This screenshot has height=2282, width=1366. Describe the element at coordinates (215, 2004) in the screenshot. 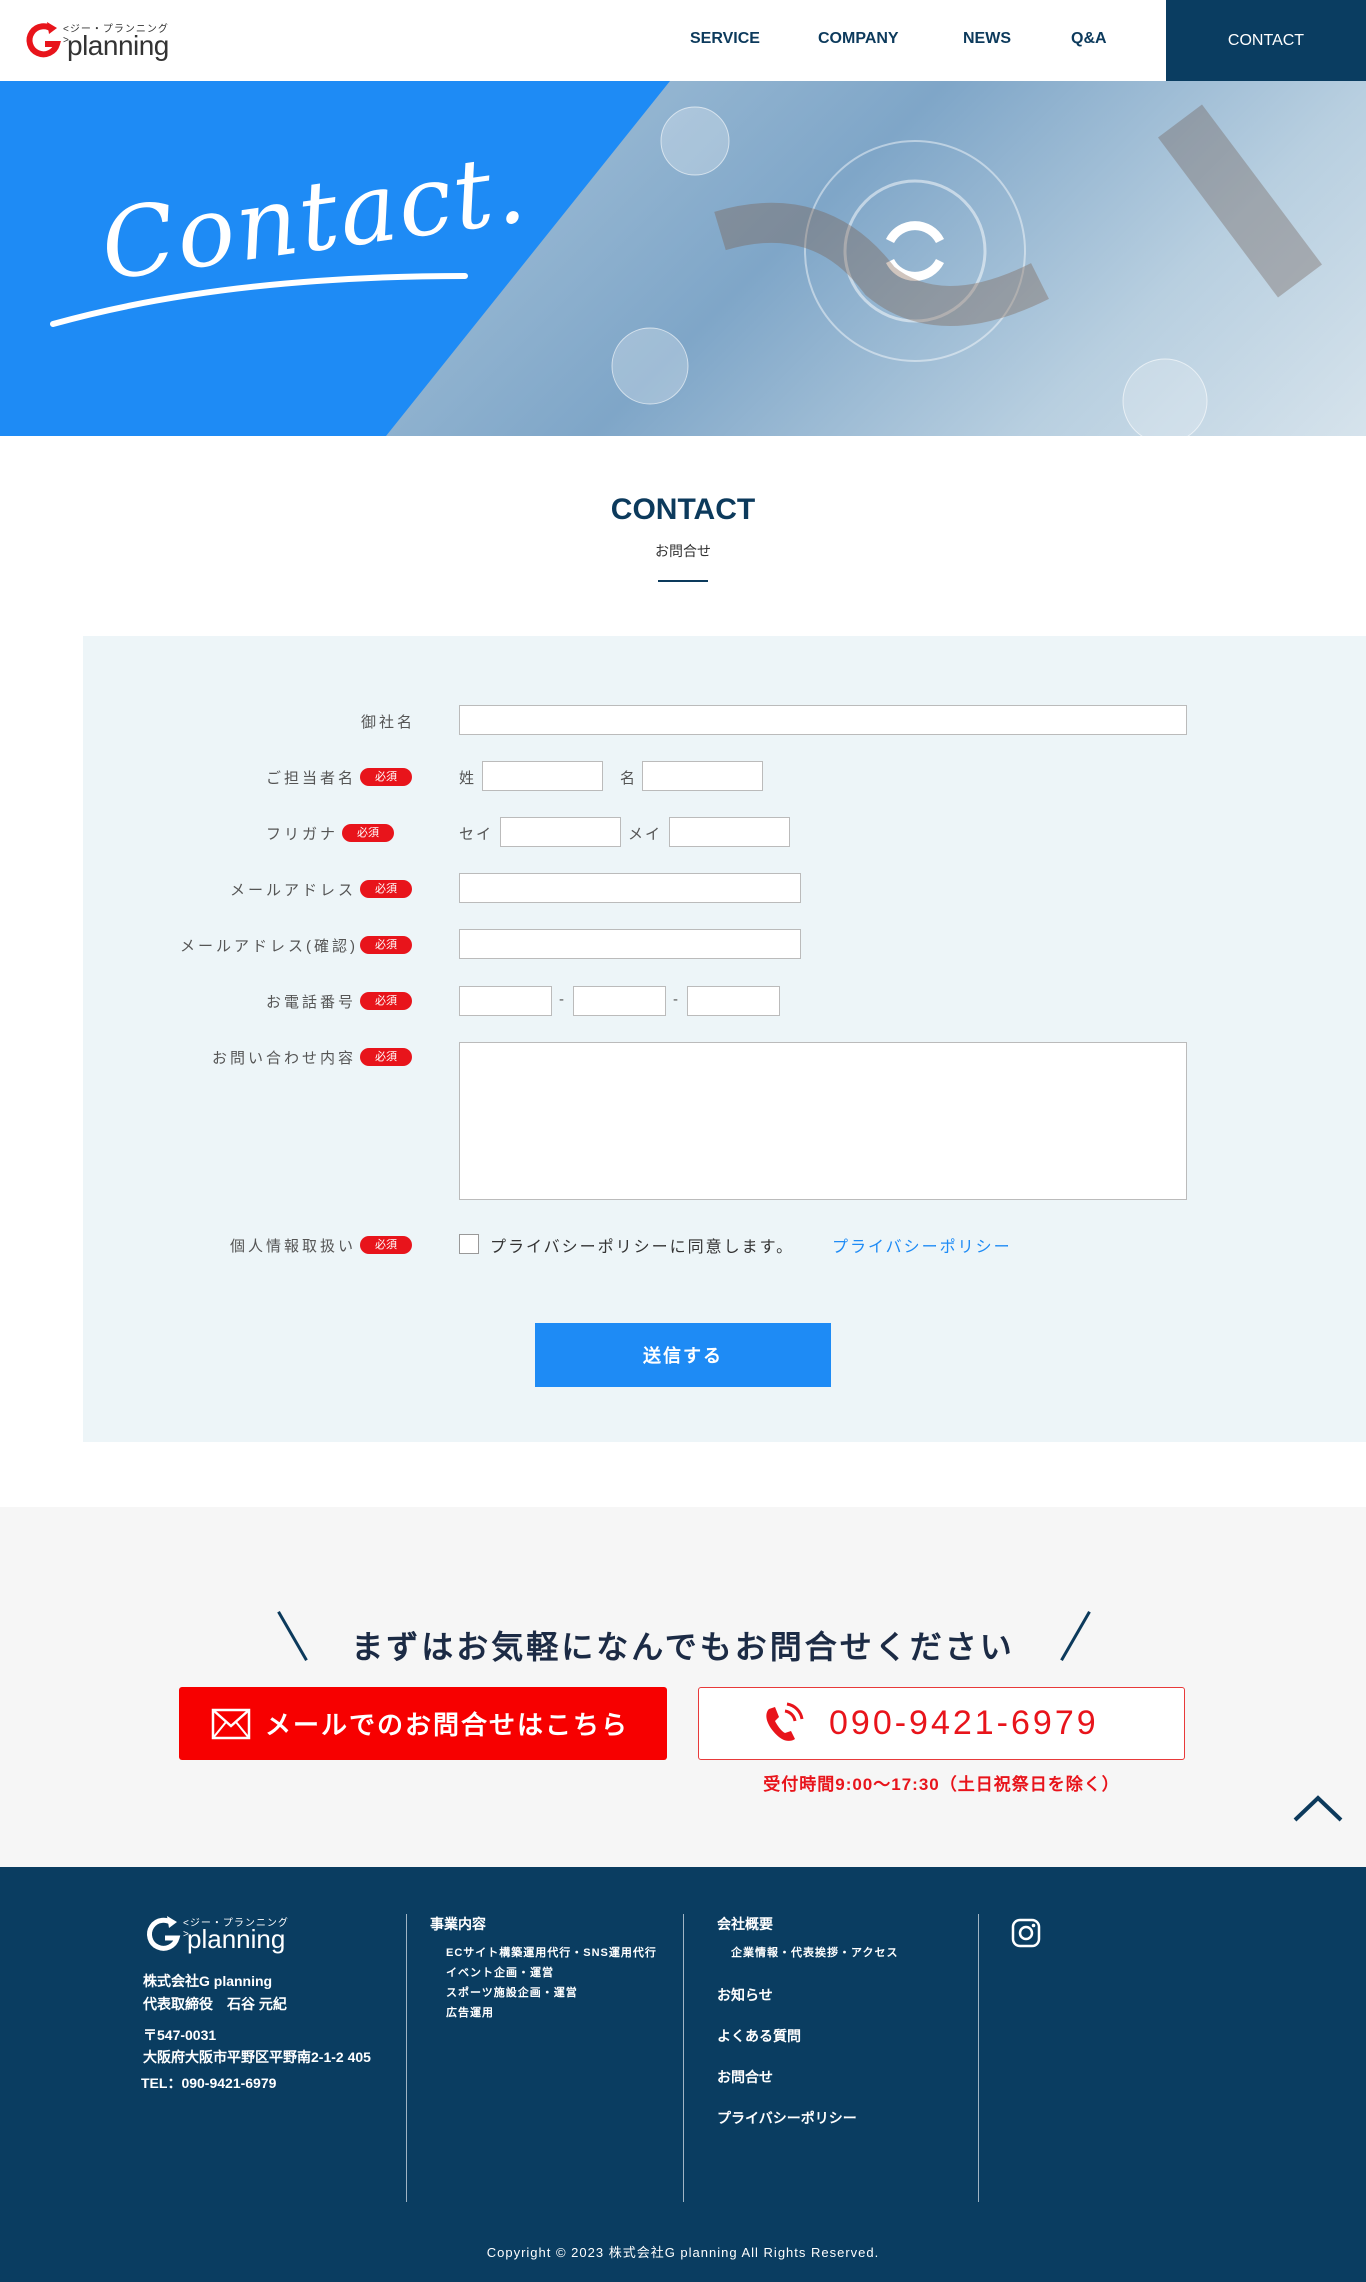

I see `footer-ceo: 代表取締役 石谷 元紀` at that location.